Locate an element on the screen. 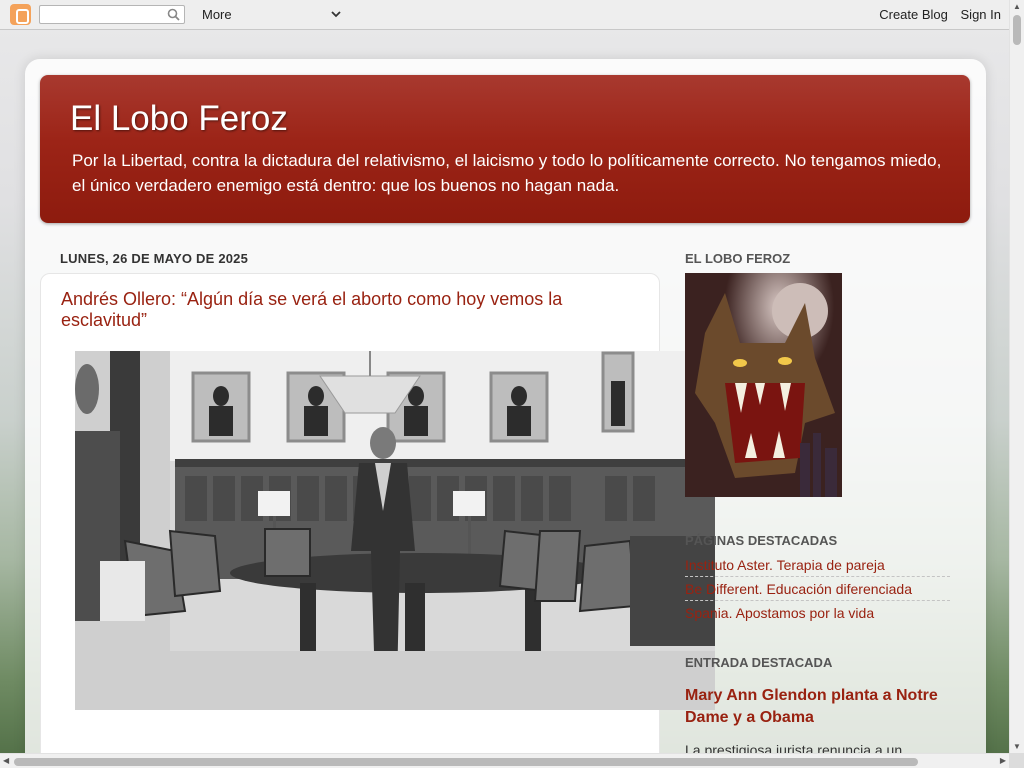  vertical-scroll-thumb is located at coordinates (1017, 30).